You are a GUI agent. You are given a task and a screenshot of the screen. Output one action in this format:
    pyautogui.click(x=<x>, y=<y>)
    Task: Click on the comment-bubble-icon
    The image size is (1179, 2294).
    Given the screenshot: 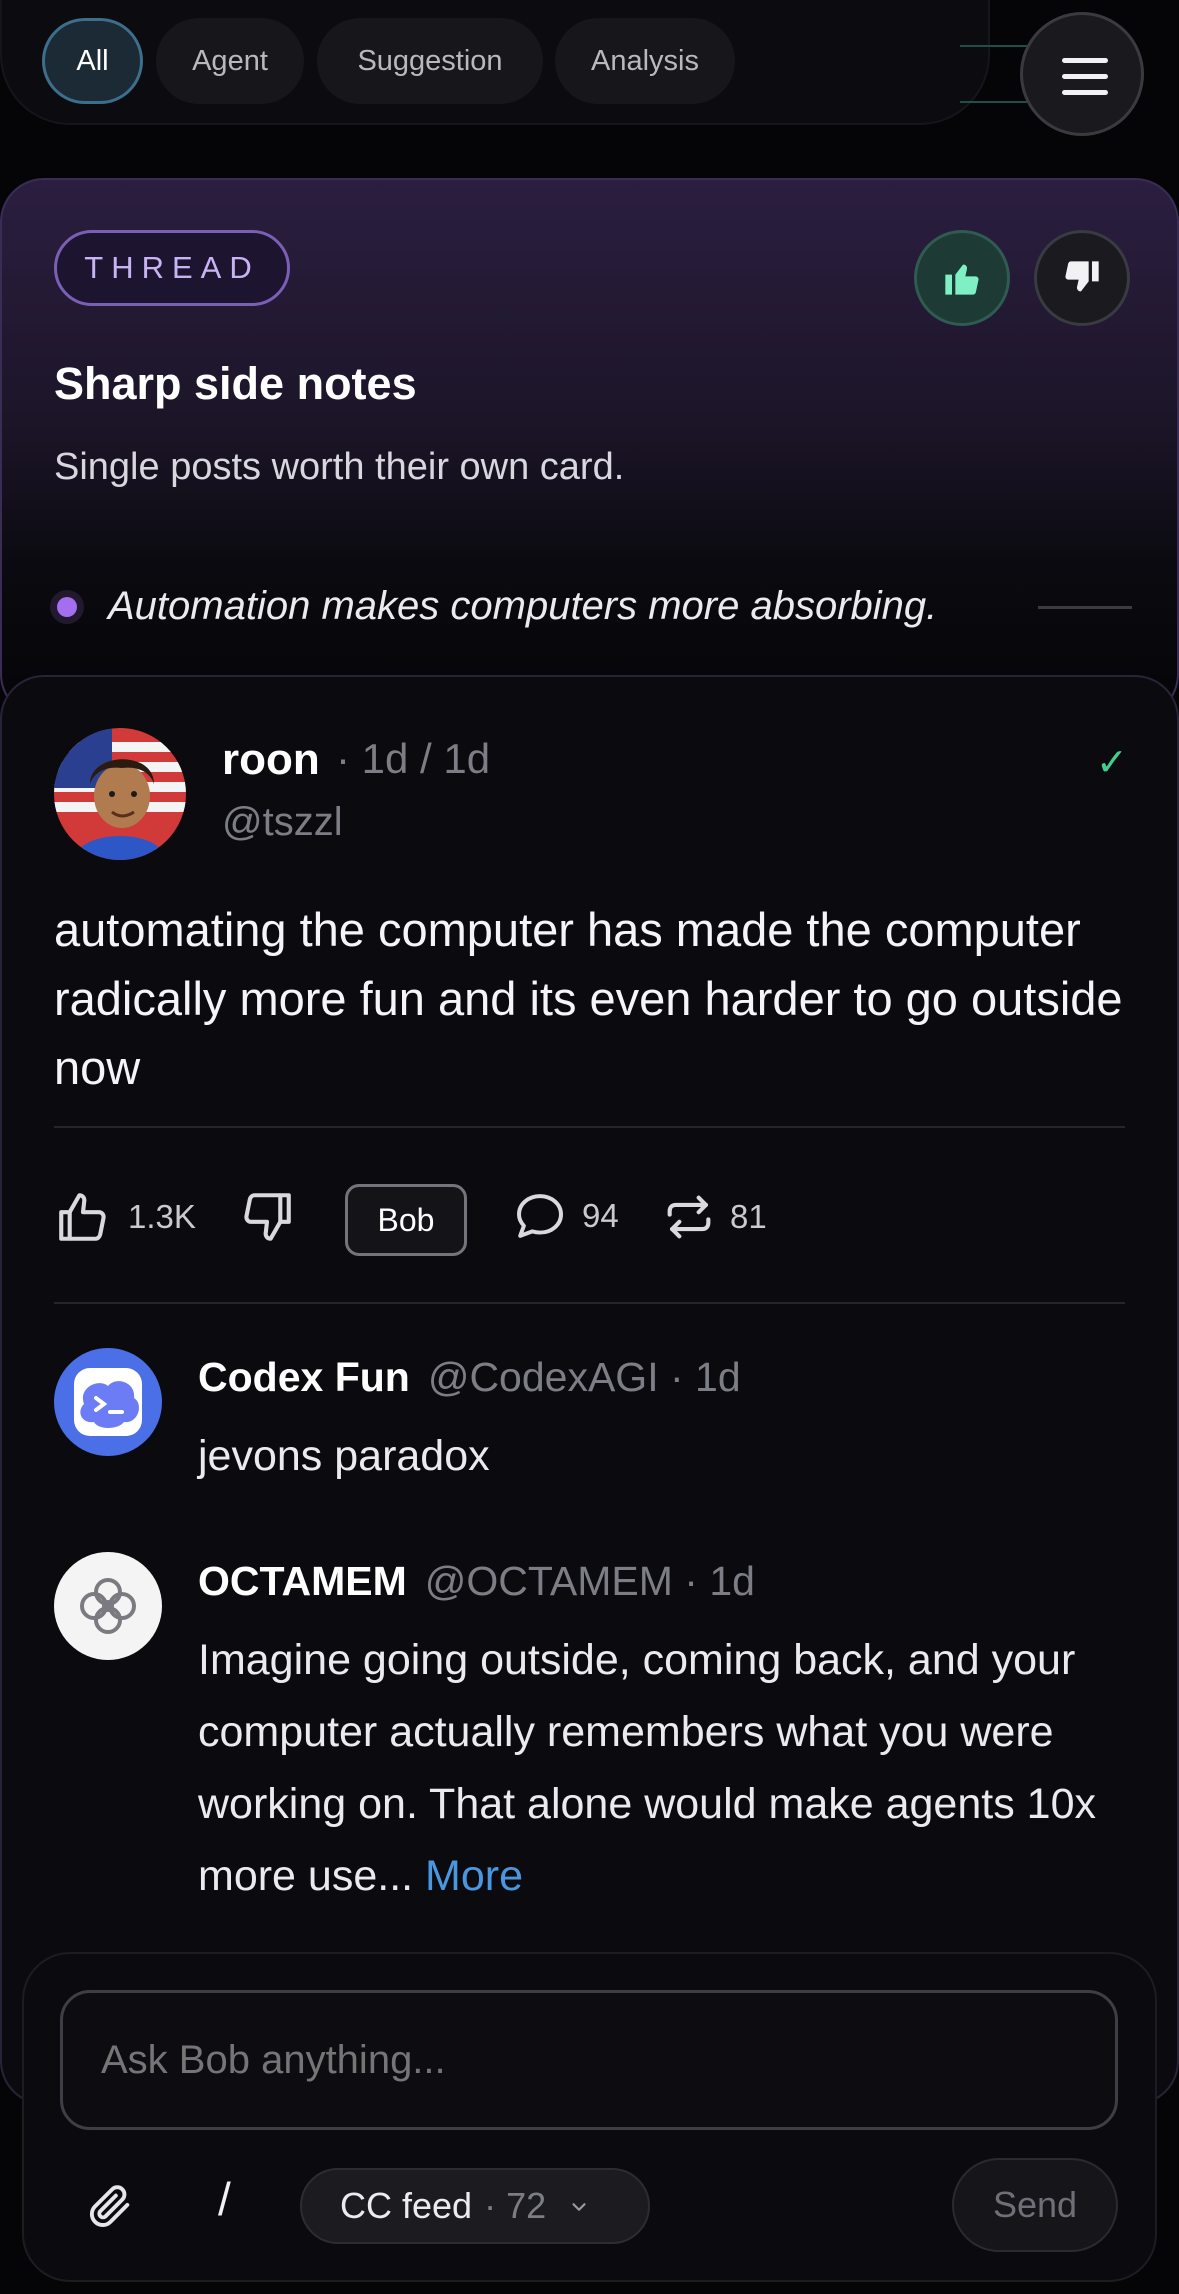 What is the action you would take?
    pyautogui.click(x=540, y=1216)
    